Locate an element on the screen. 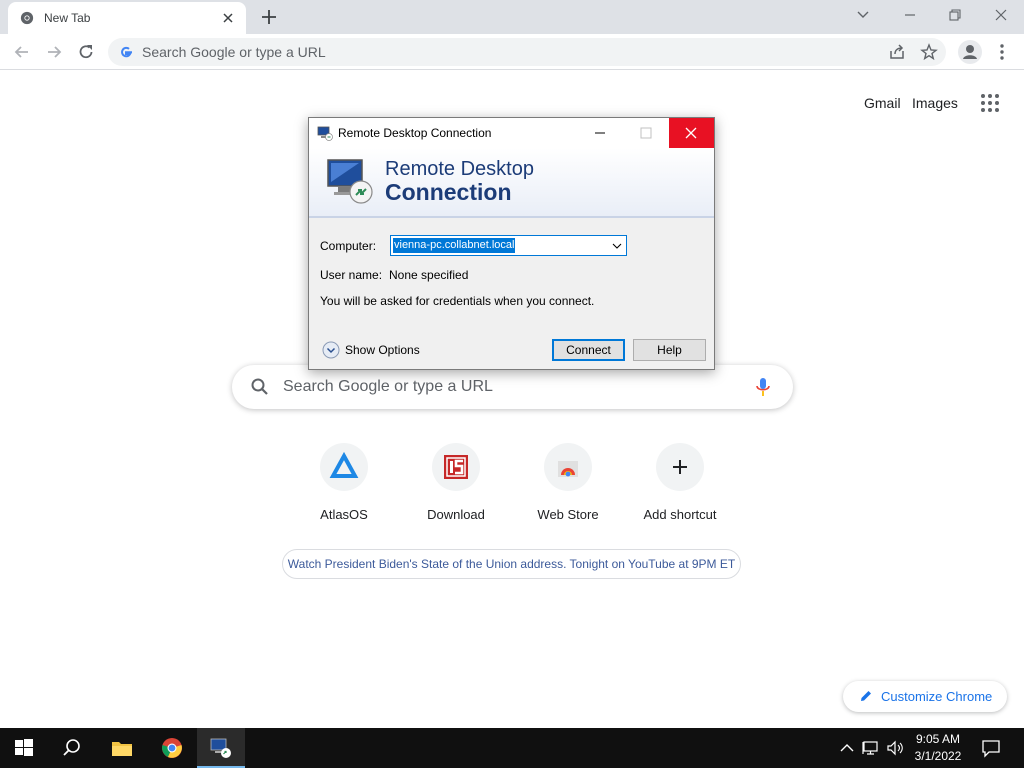 This screenshot has height=768, width=1024. minimize-window-icon is located at coordinates (910, 15).